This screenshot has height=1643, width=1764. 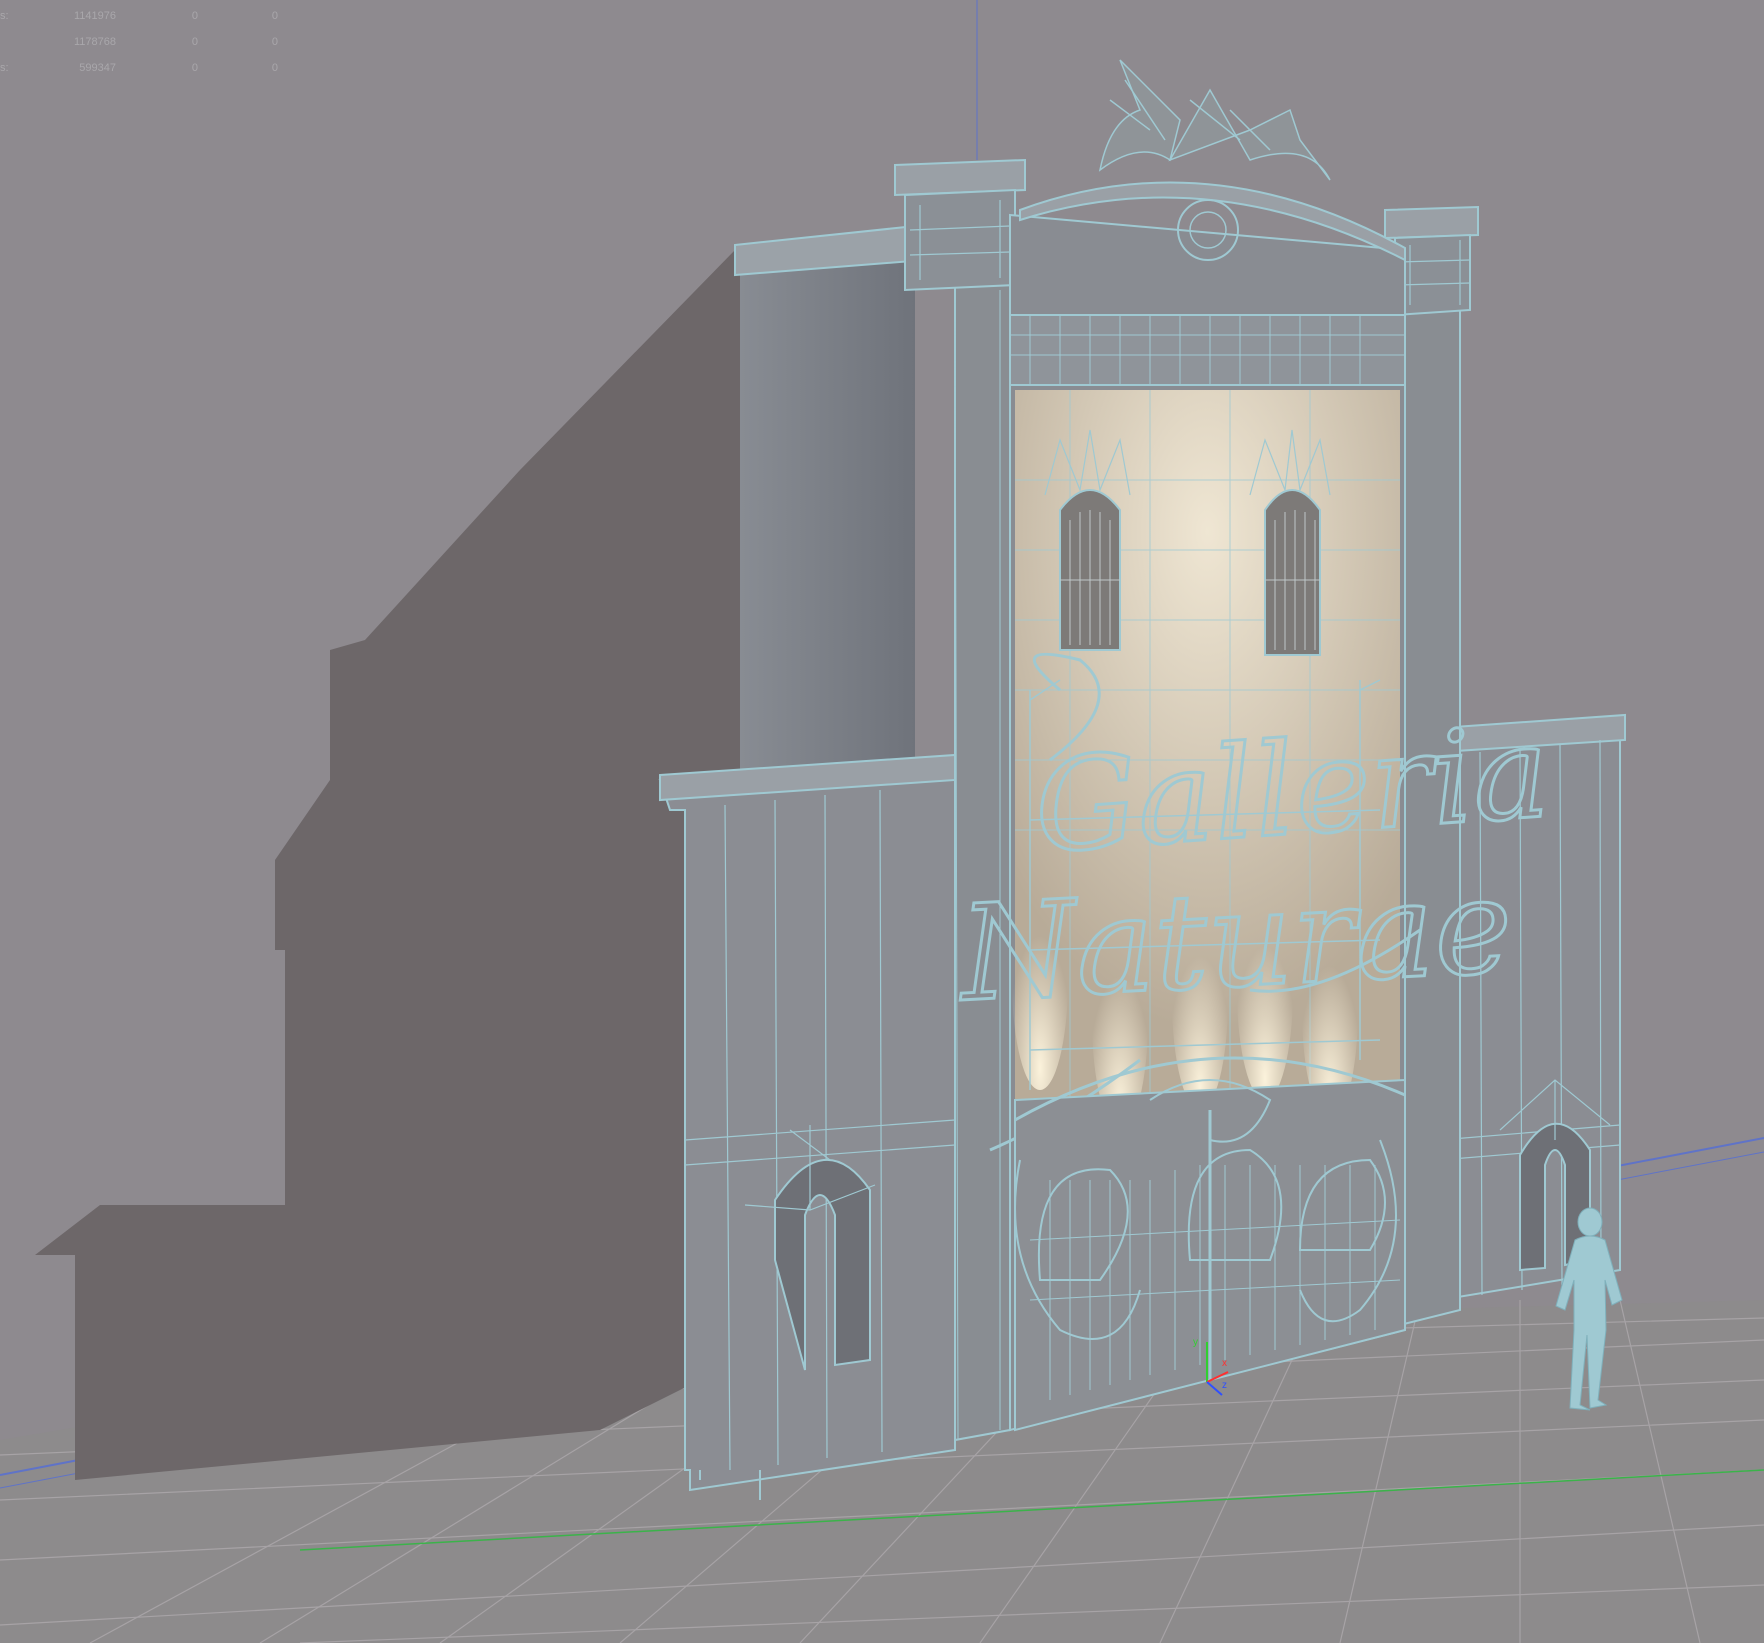 I want to click on hud-value: 1178768, so click(x=94, y=42).